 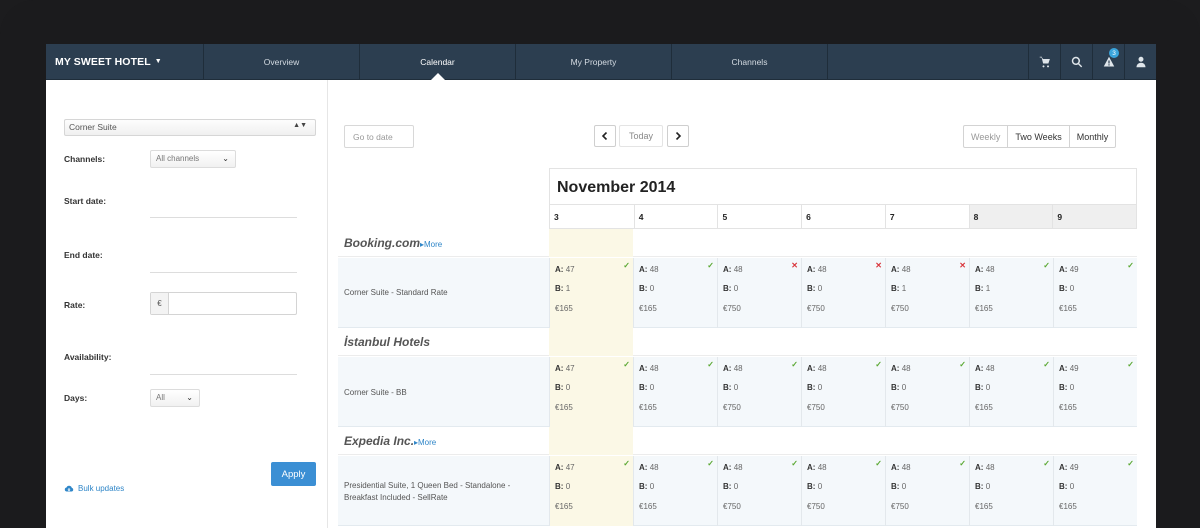 I want to click on search-icon, so click(x=1076, y=61).